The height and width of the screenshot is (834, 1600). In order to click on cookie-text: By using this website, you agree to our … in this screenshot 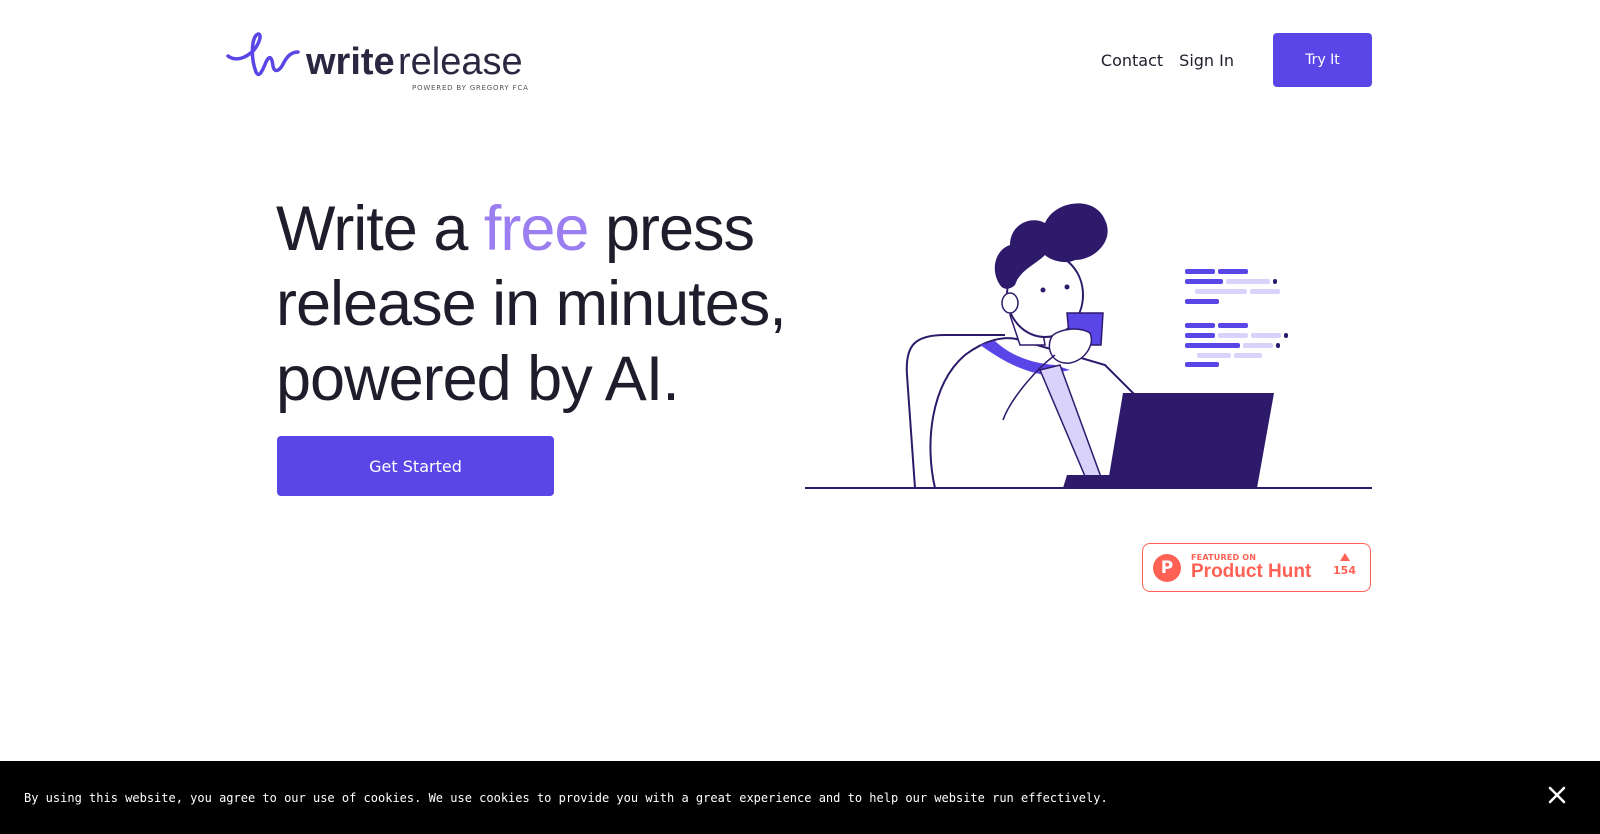, I will do `click(566, 798)`.